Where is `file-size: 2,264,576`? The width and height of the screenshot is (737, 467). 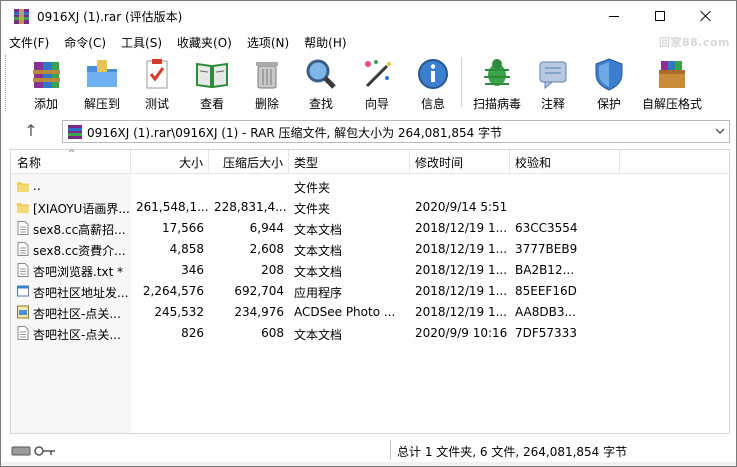 file-size: 2,264,576 is located at coordinates (173, 291).